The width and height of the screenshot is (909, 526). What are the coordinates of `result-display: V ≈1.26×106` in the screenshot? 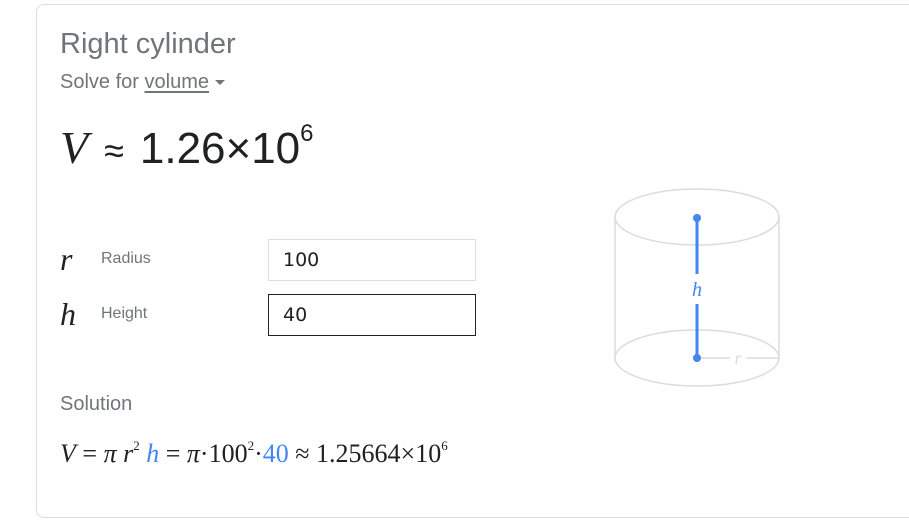 It's located at (187, 149).